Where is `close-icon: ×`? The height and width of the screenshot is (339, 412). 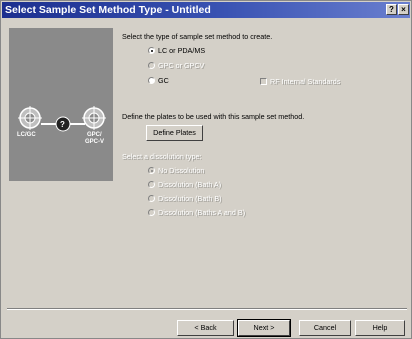
close-icon: × is located at coordinates (403, 9).